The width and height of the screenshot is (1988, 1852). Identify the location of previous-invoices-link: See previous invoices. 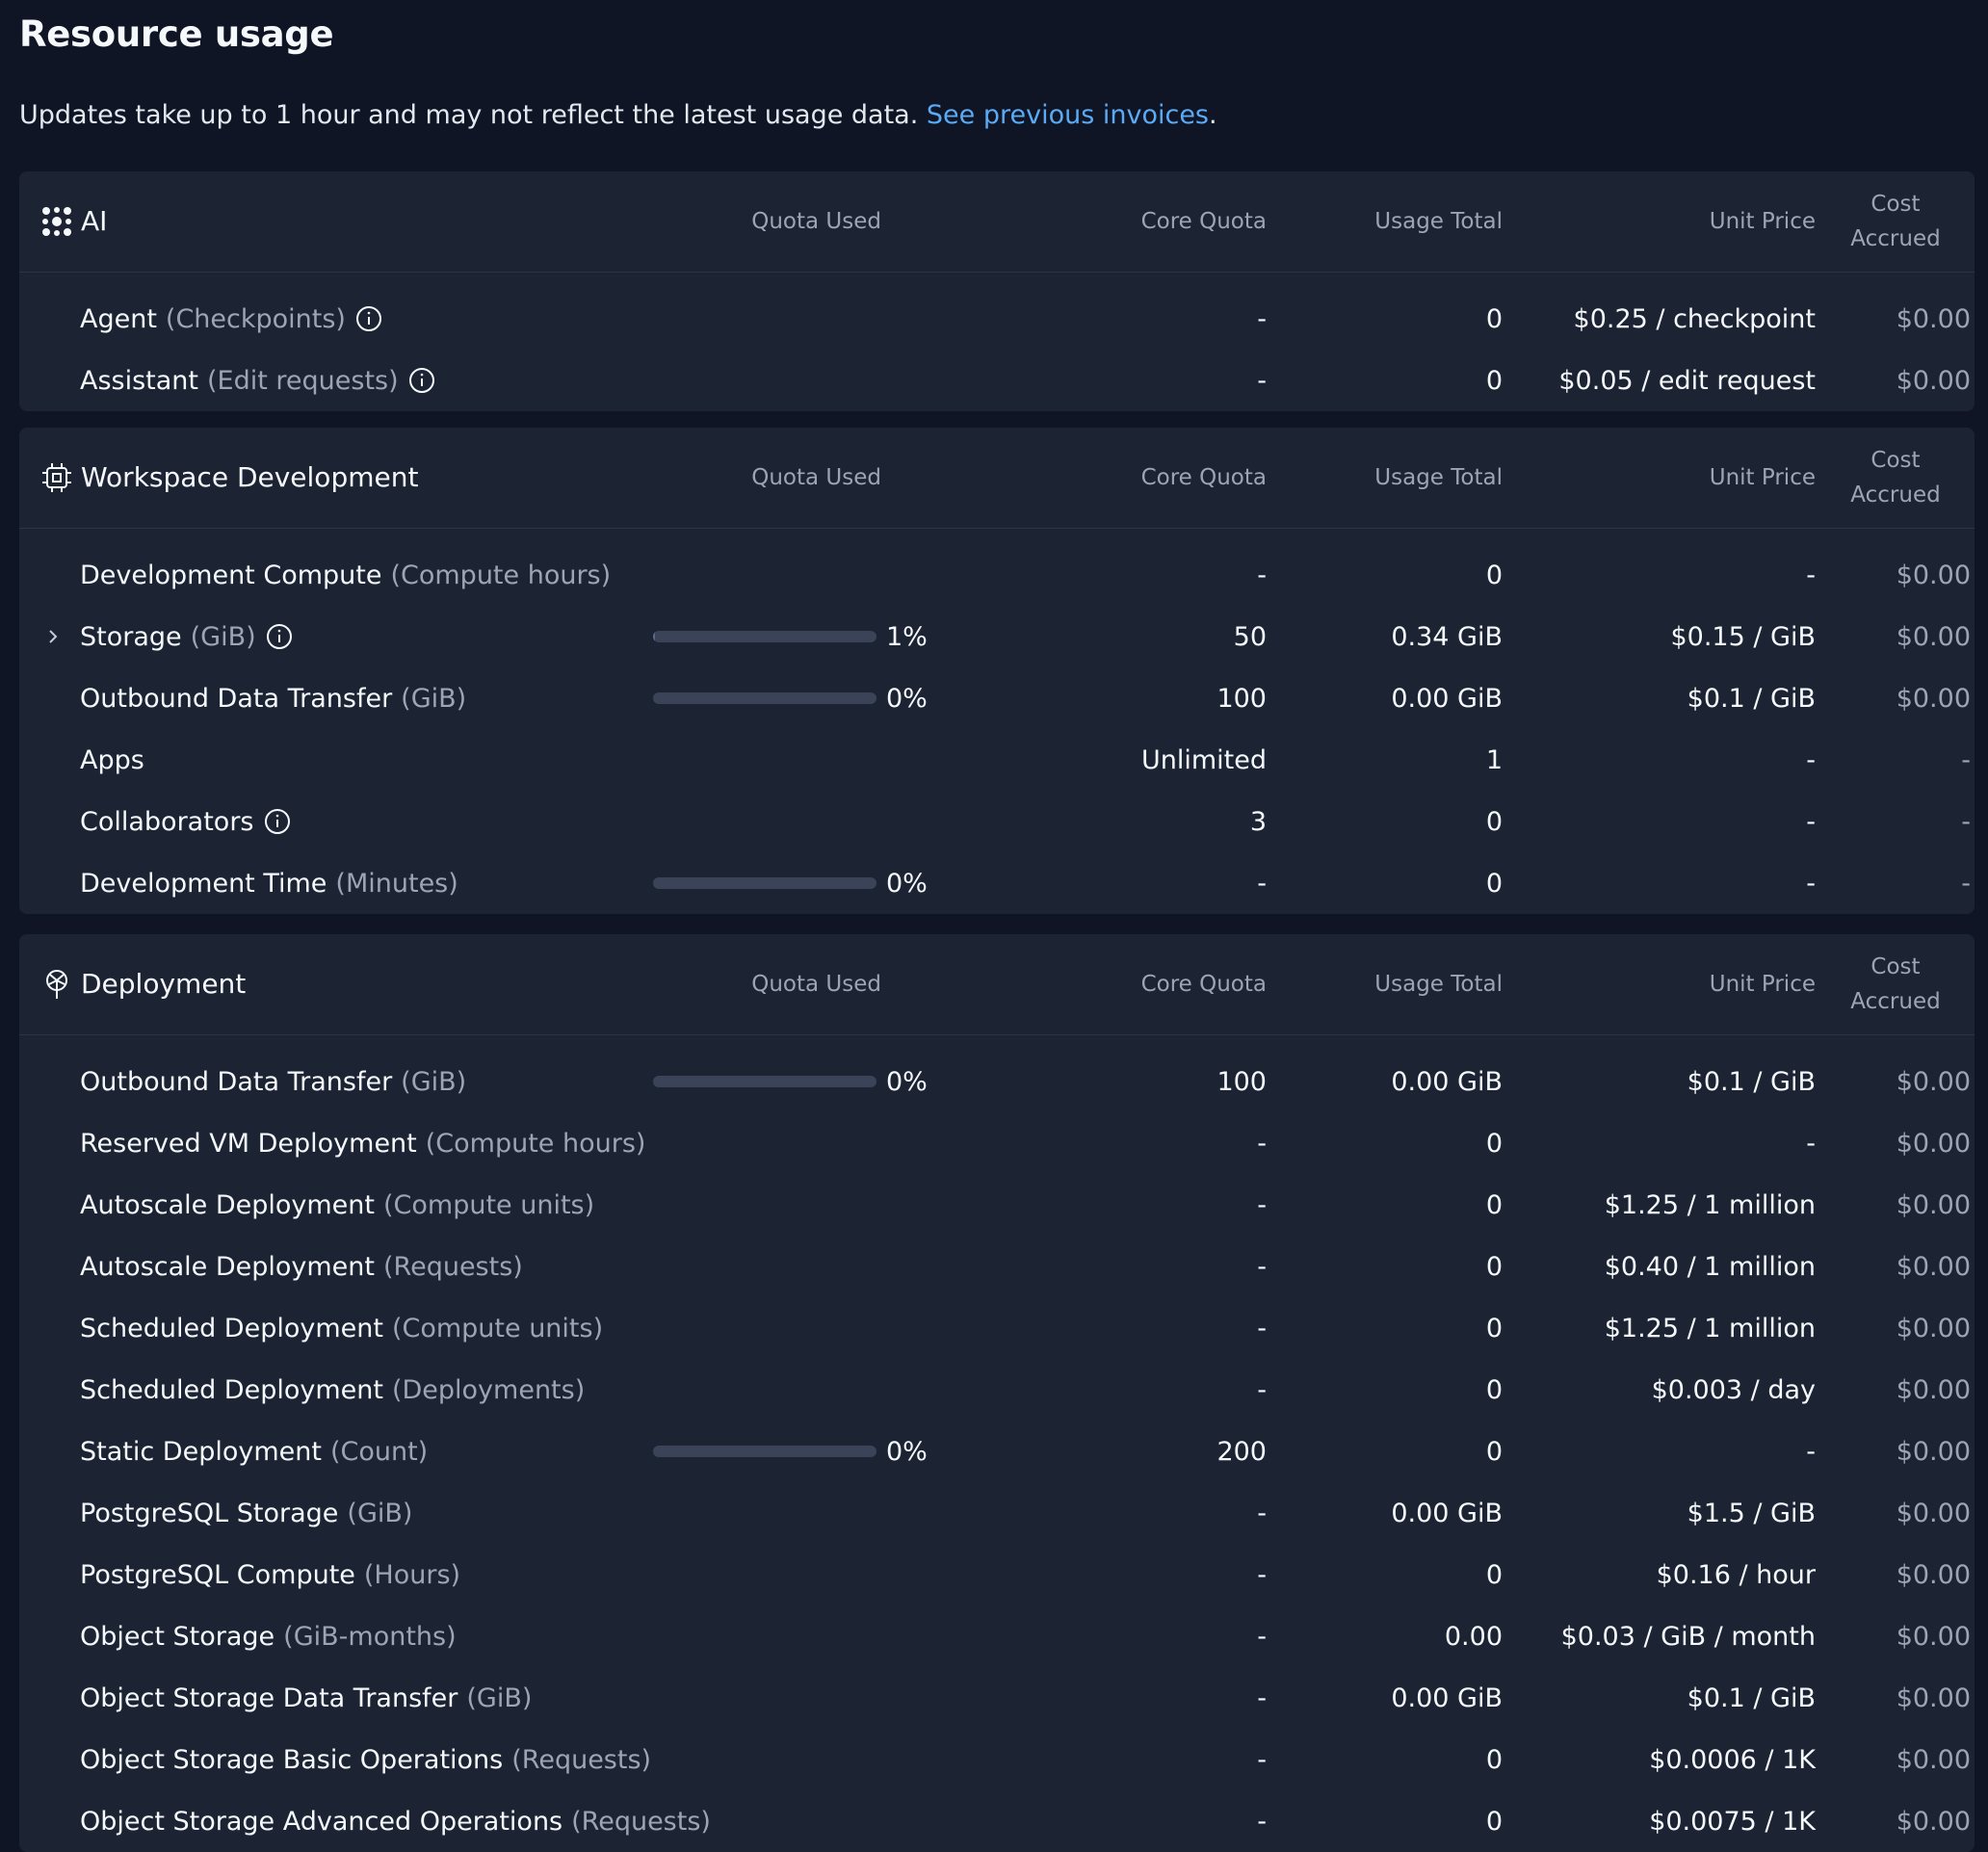
(1068, 115).